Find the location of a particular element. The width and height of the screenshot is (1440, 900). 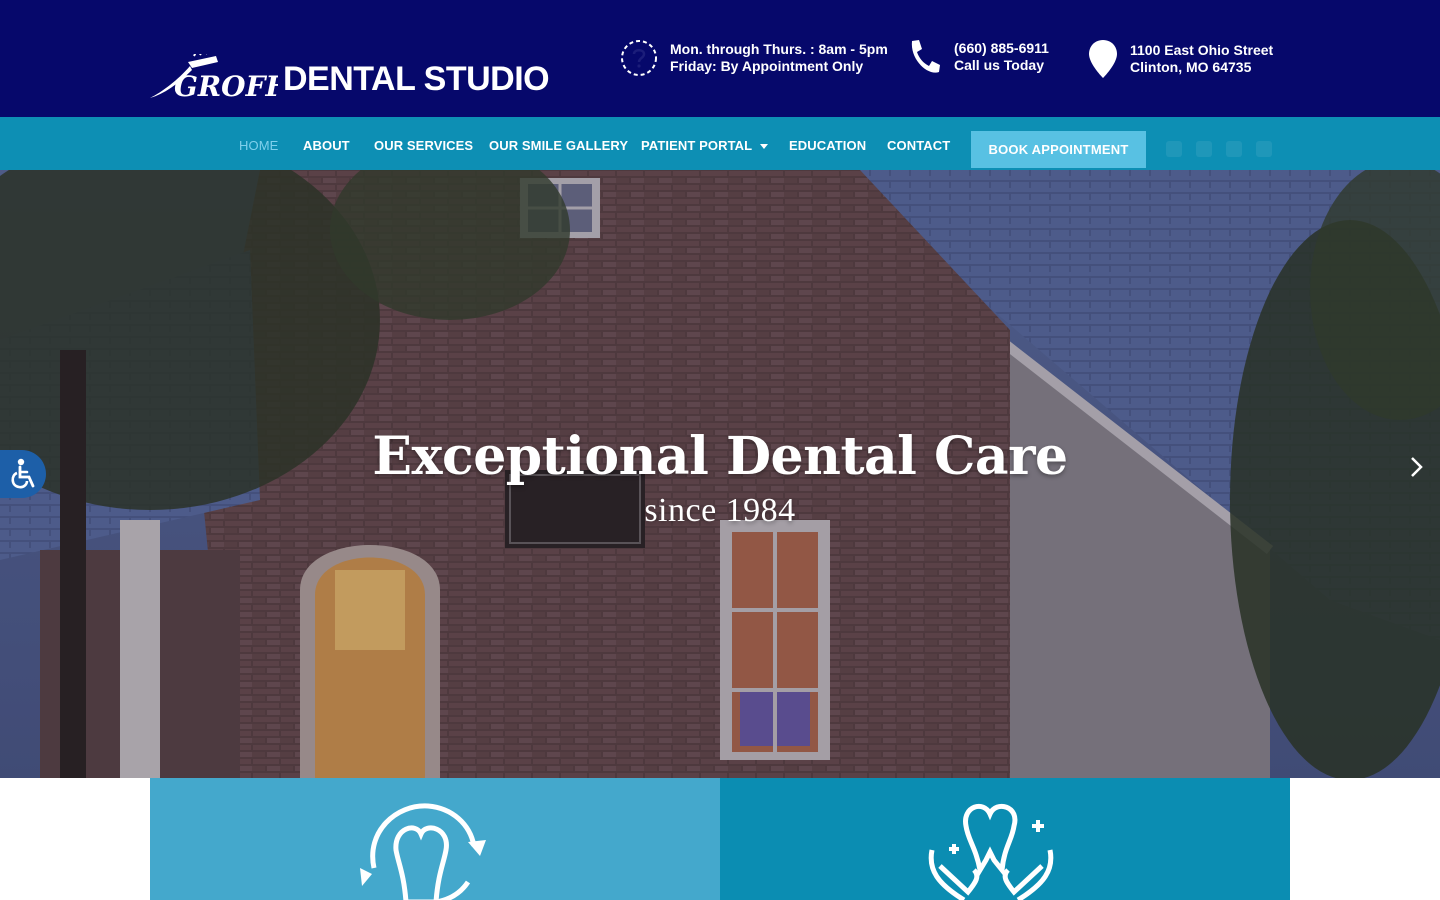

phone-info: (660) 885-6911 Call us Today is located at coordinates (977, 57).